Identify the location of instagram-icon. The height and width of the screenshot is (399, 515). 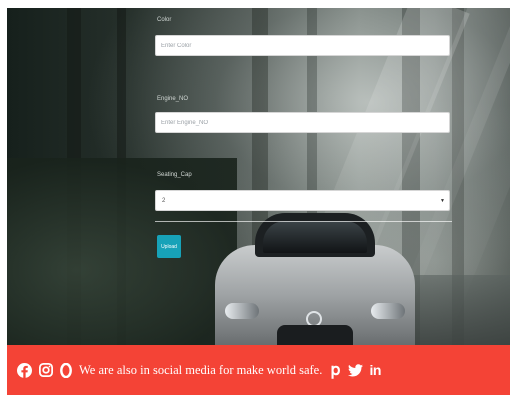
(46, 370).